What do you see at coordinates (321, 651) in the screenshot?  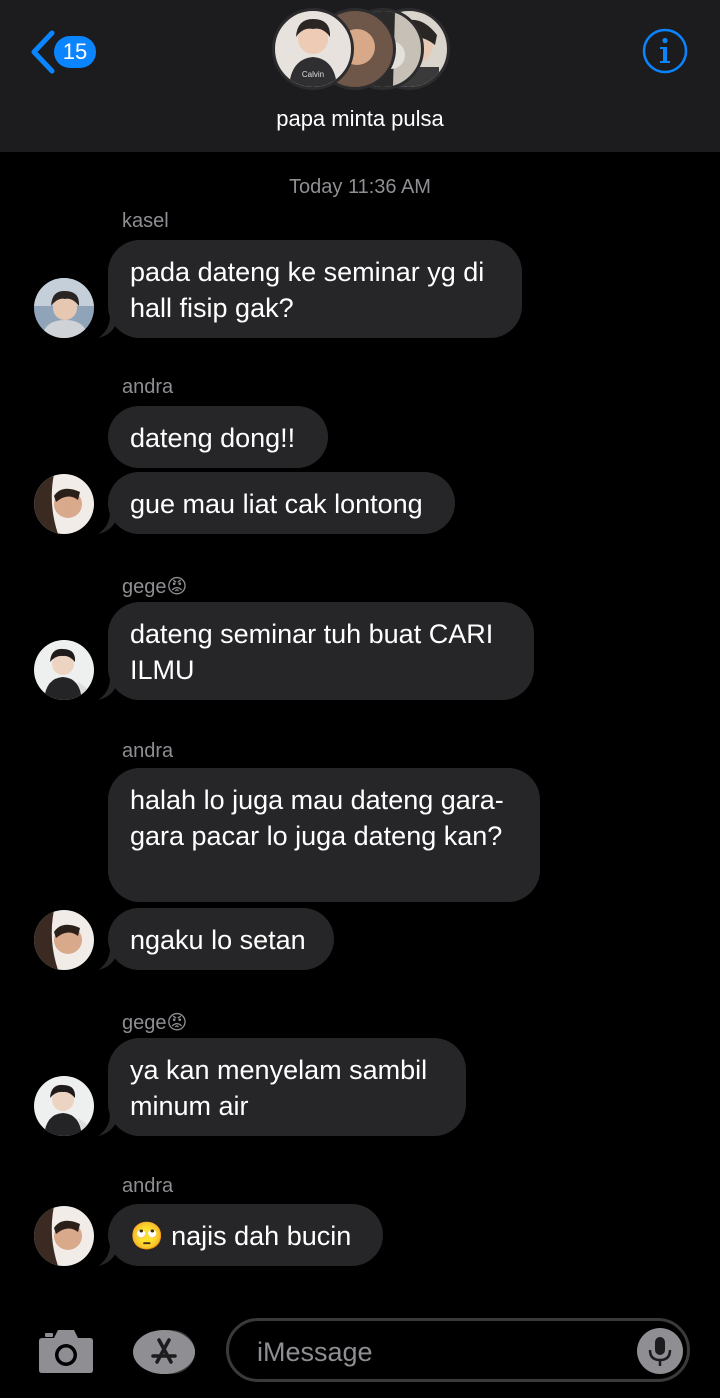 I see `message-bubble: dateng seminar tuh buat CARI ILMU` at bounding box center [321, 651].